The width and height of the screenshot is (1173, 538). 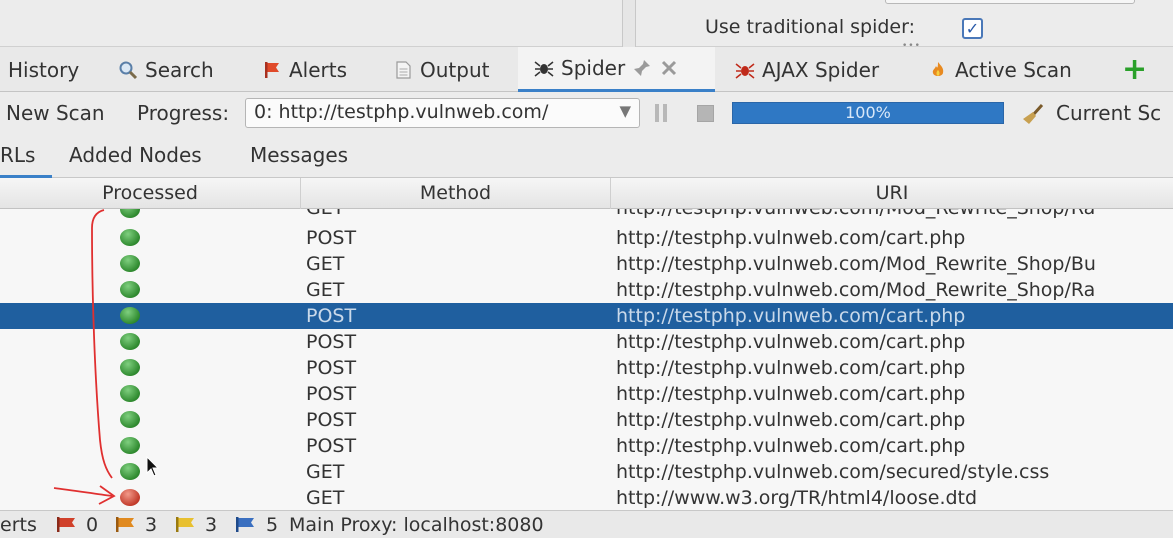 I want to click on tab-ajax-spider-label: AJAX Spider, so click(x=821, y=69).